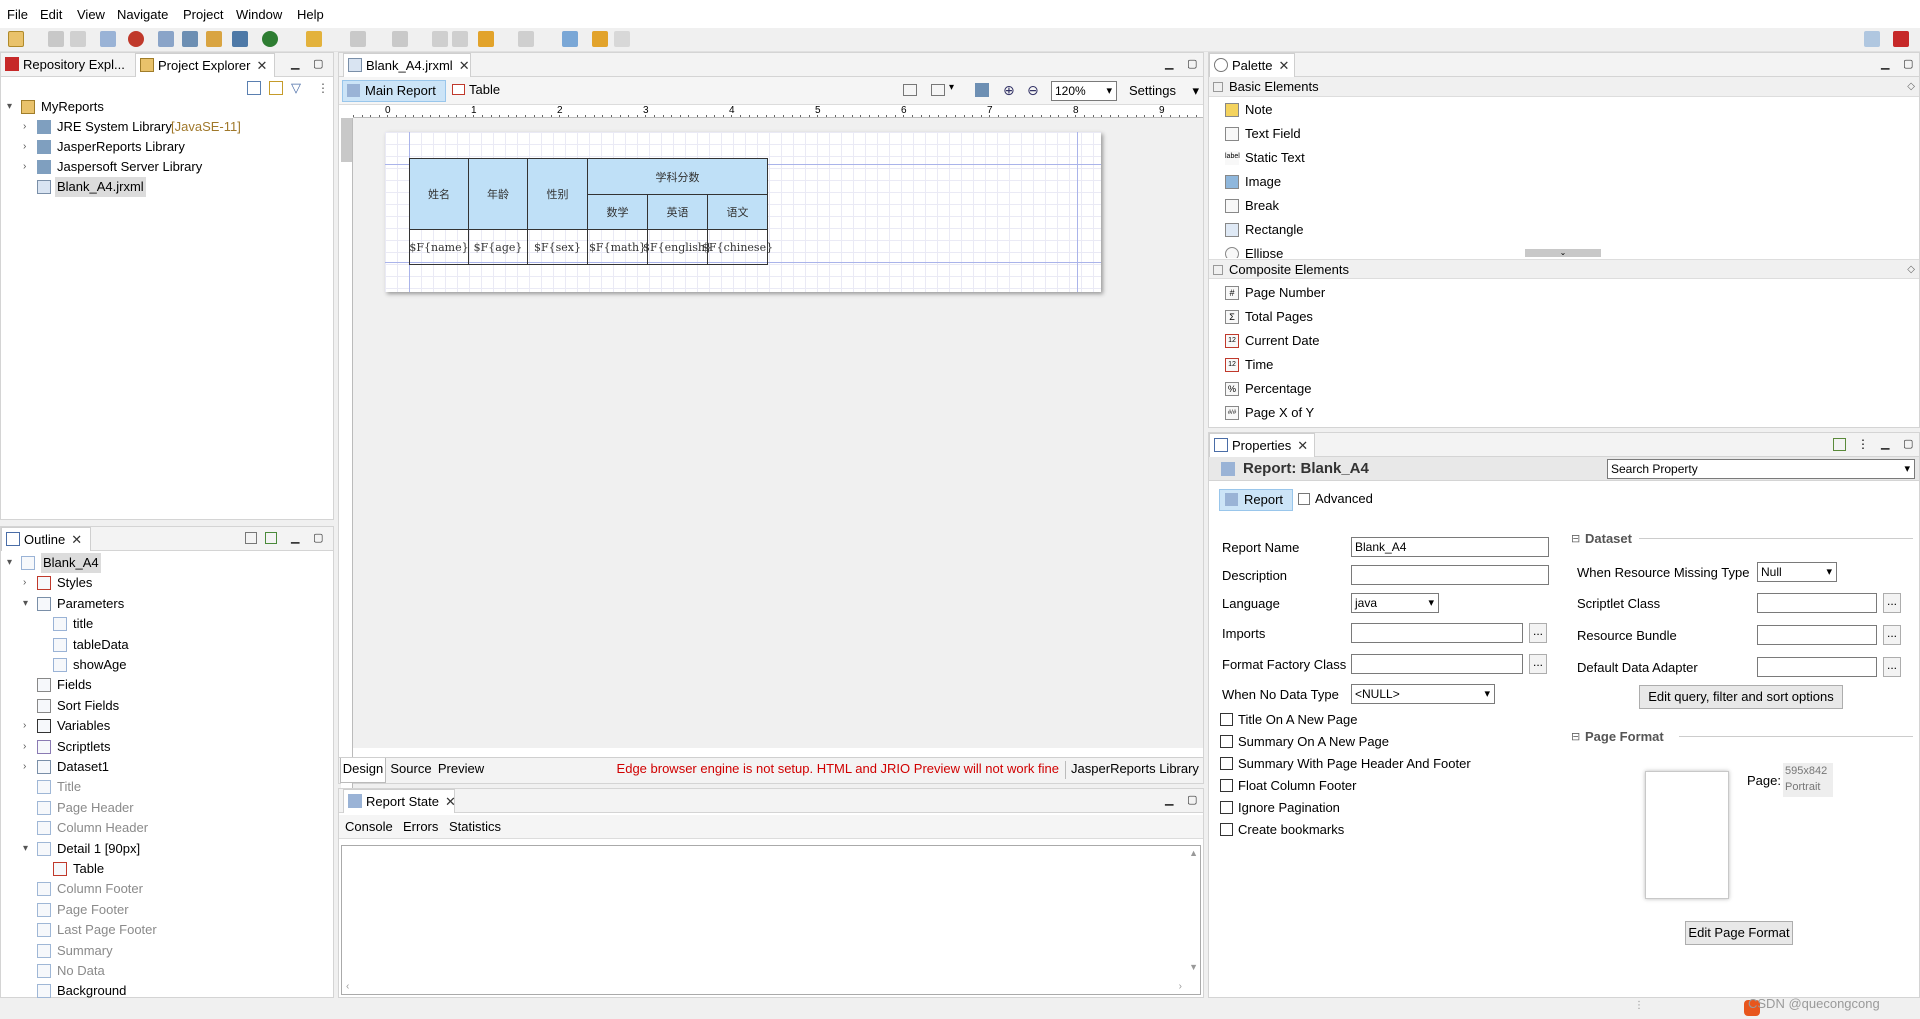 The image size is (1920, 1019). What do you see at coordinates (737, 247) in the screenshot?
I see `detail-cell-chinese: $F{chinese}` at bounding box center [737, 247].